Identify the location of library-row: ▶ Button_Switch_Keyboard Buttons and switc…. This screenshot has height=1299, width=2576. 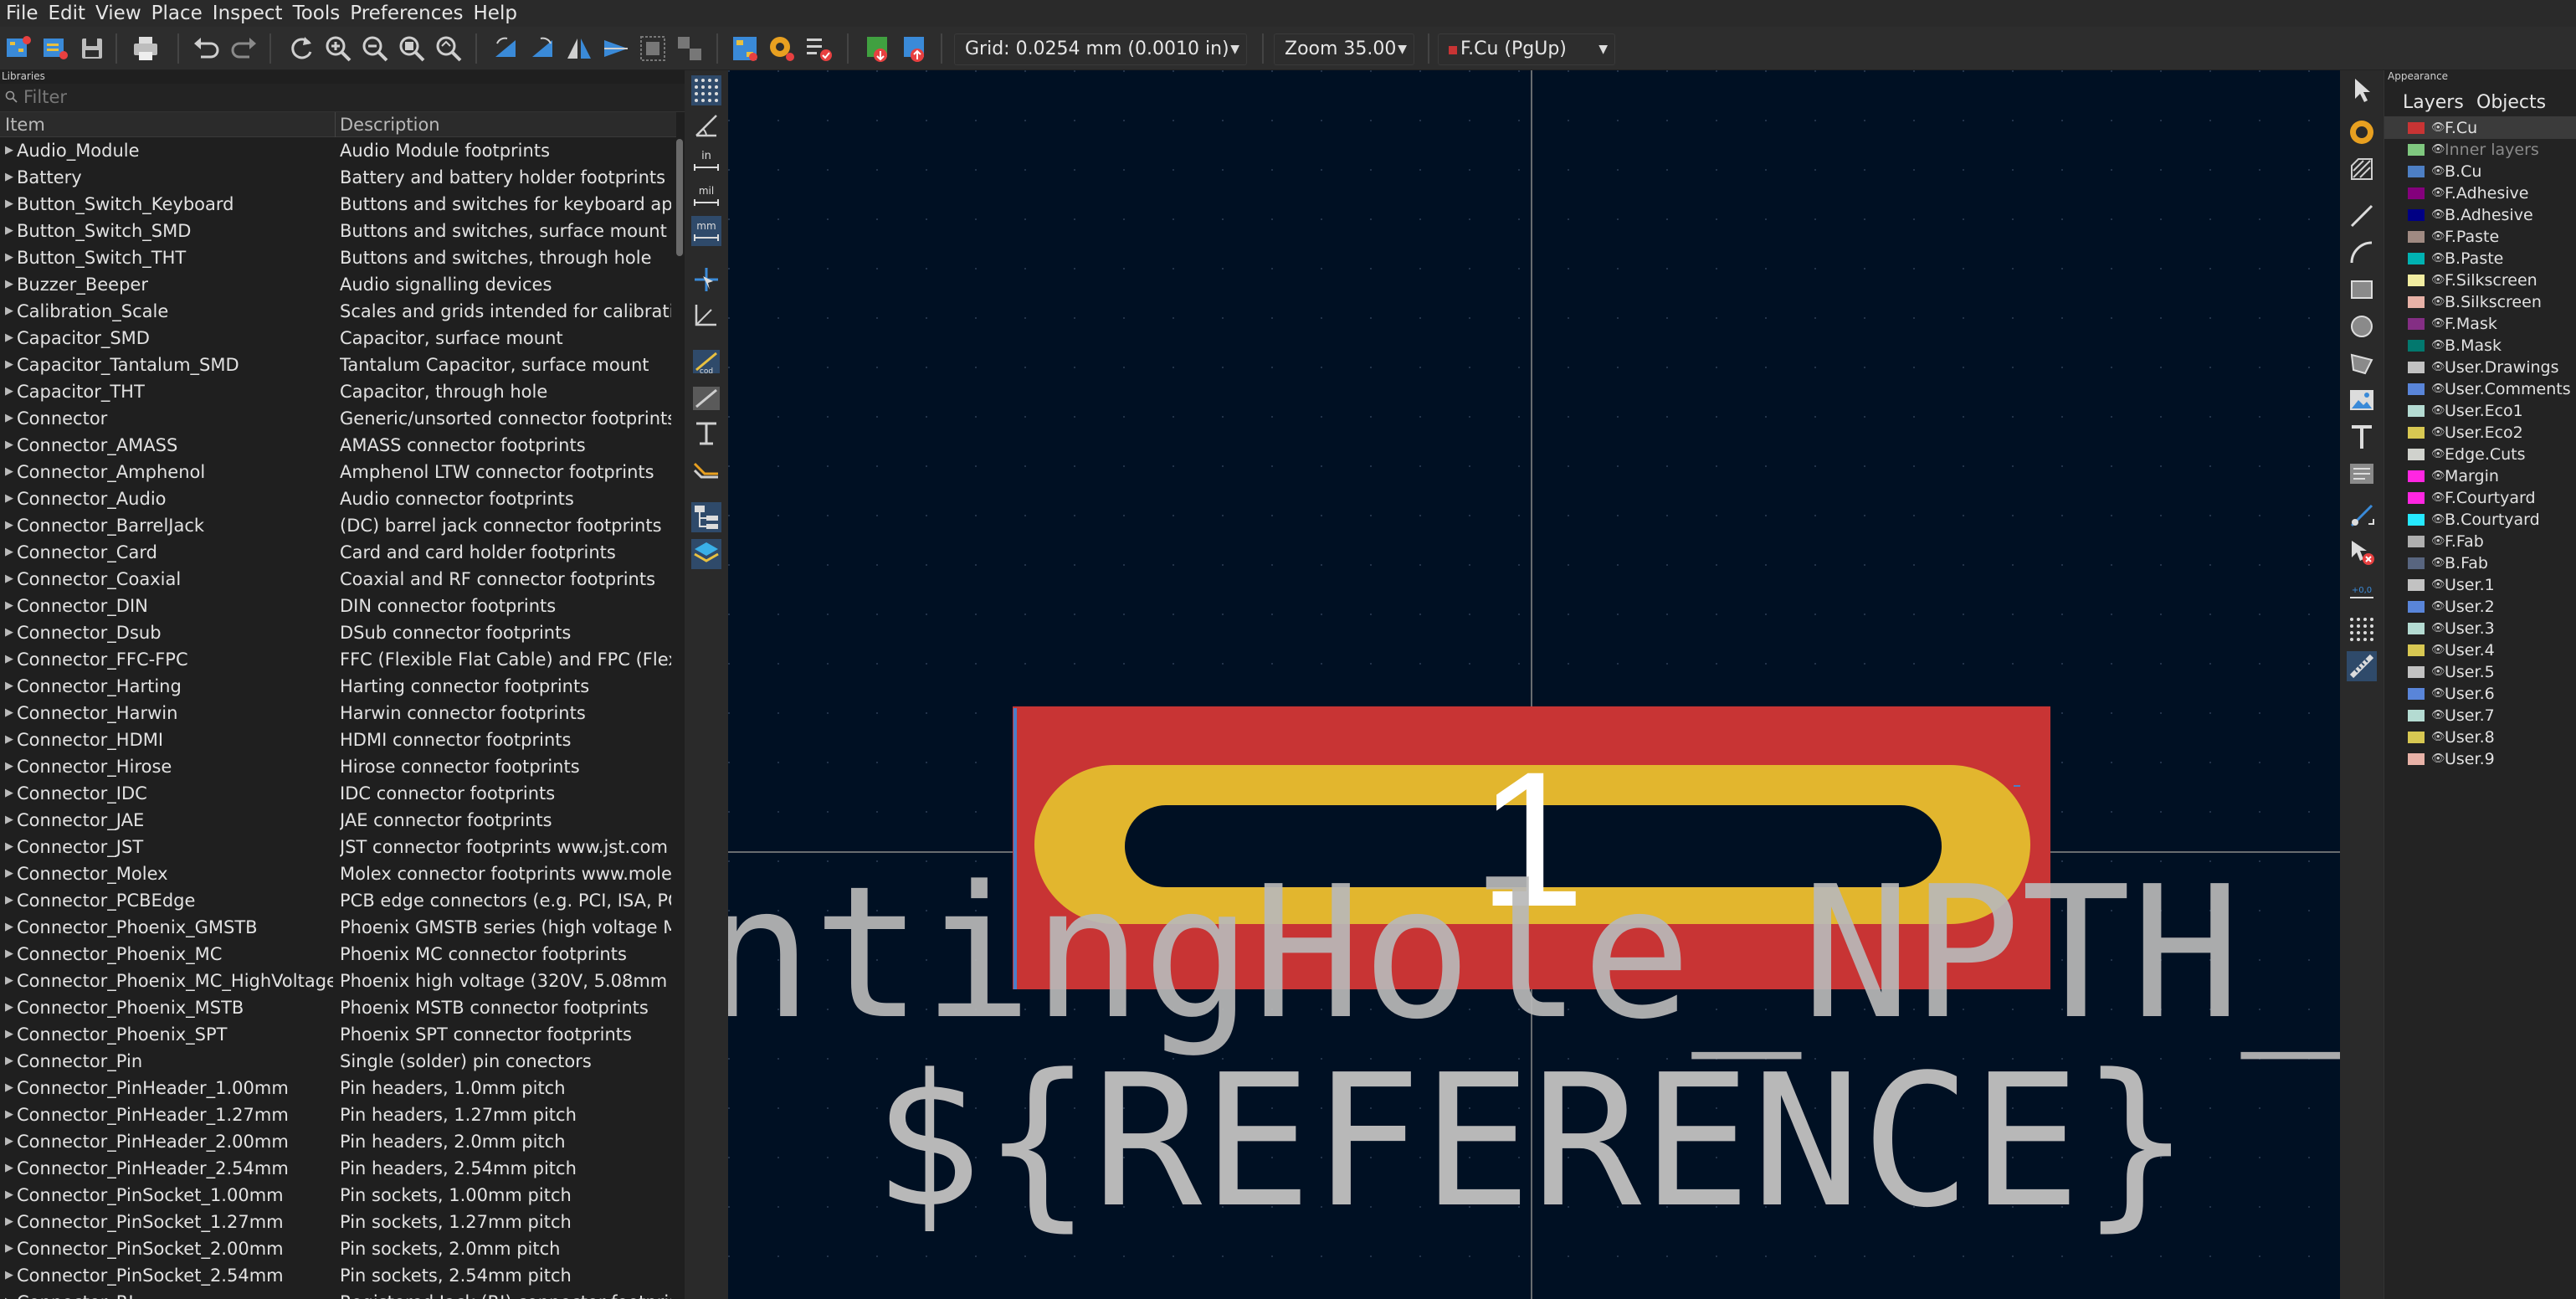
(337, 205).